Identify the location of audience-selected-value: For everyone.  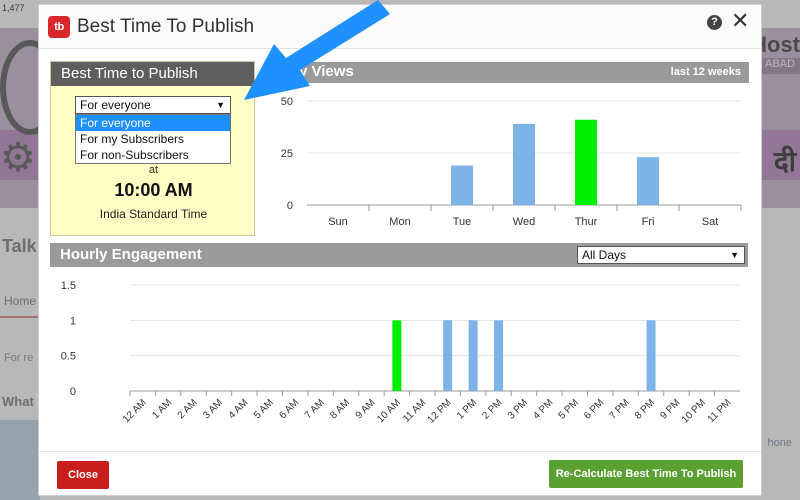
(115, 105).